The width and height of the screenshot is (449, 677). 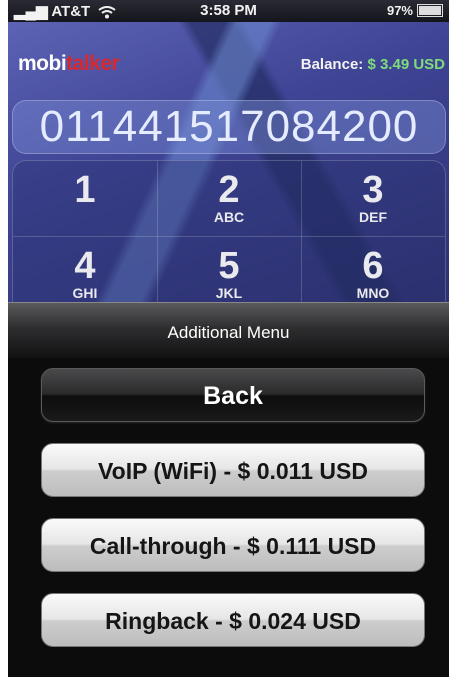 I want to click on balance-value: $ 3.49 USD, so click(x=406, y=64).